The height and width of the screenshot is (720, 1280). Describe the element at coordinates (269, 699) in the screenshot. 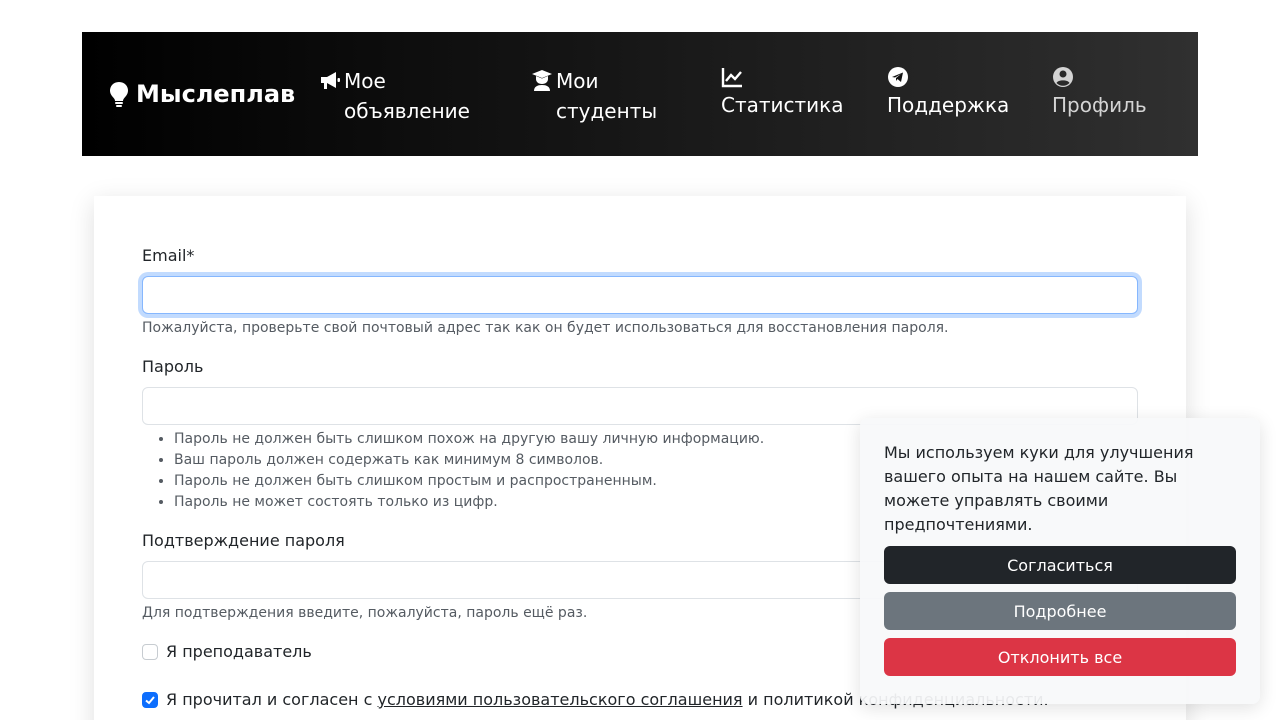

I see `agreement-prefix: Я прочитал и согласен с` at that location.